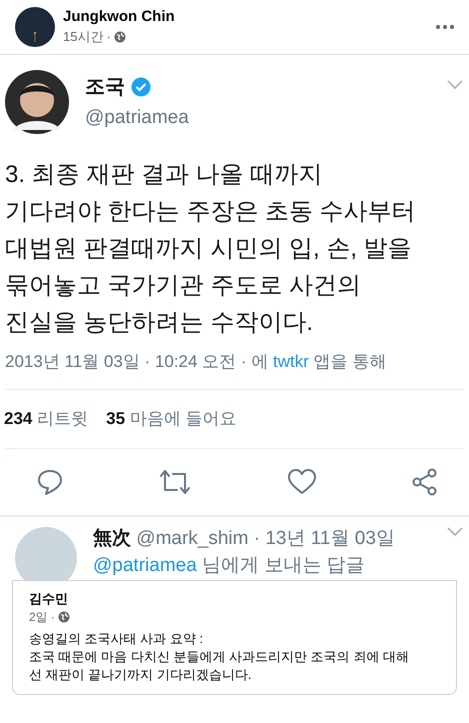 This screenshot has height=723, width=469. What do you see at coordinates (46, 419) in the screenshot?
I see `tweet-stat: 234 리트윗` at bounding box center [46, 419].